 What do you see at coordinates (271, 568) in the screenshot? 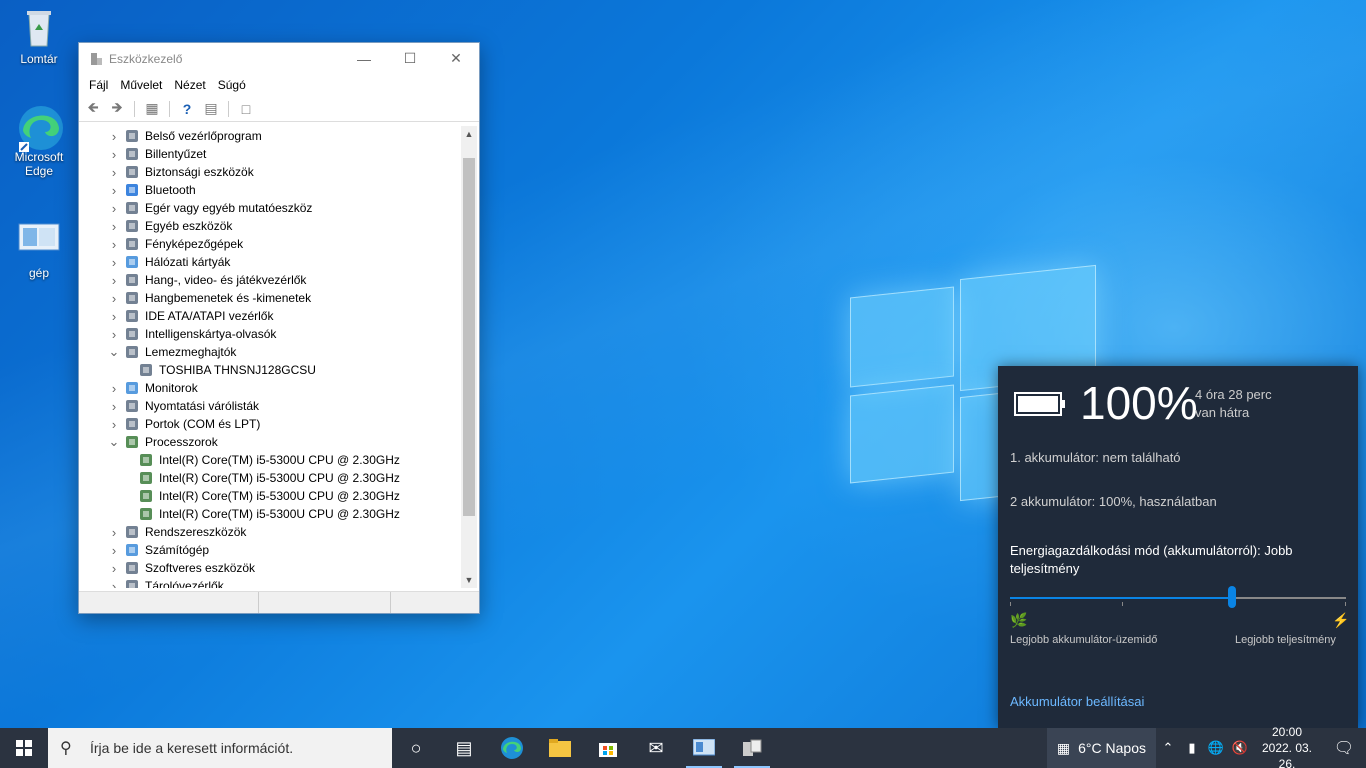
I see `tree-category-item: › Szoftveres eszközök` at bounding box center [271, 568].